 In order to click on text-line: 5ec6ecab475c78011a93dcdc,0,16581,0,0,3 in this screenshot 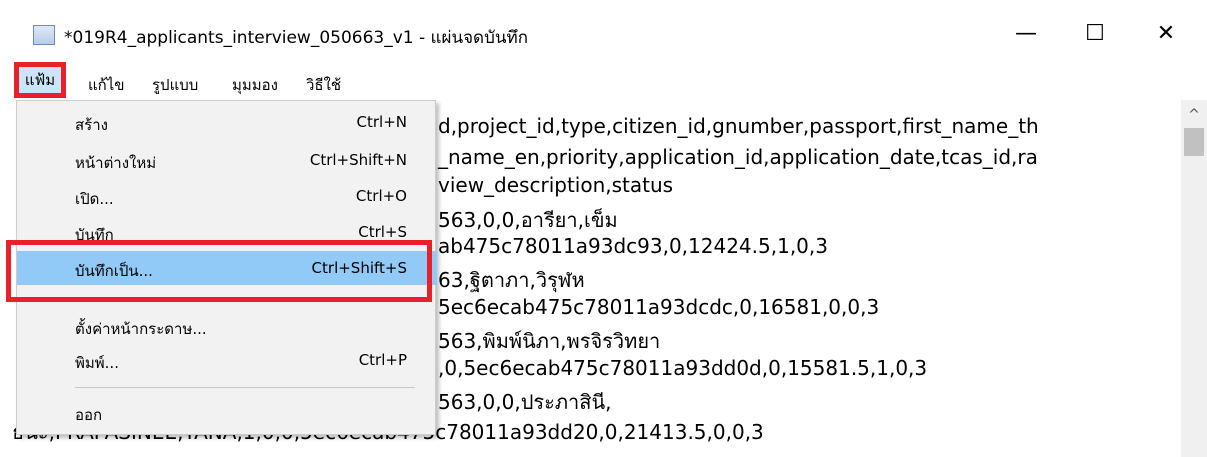, I will do `click(659, 307)`.